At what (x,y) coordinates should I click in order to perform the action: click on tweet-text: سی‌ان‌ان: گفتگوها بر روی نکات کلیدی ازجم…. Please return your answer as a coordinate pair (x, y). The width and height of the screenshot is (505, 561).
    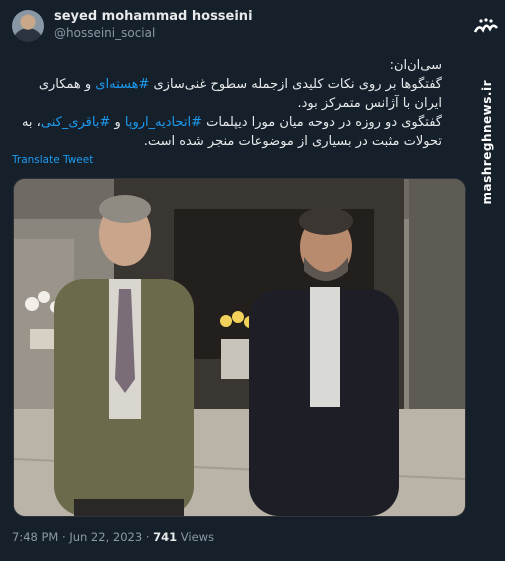
    Looking at the image, I should click on (222, 103).